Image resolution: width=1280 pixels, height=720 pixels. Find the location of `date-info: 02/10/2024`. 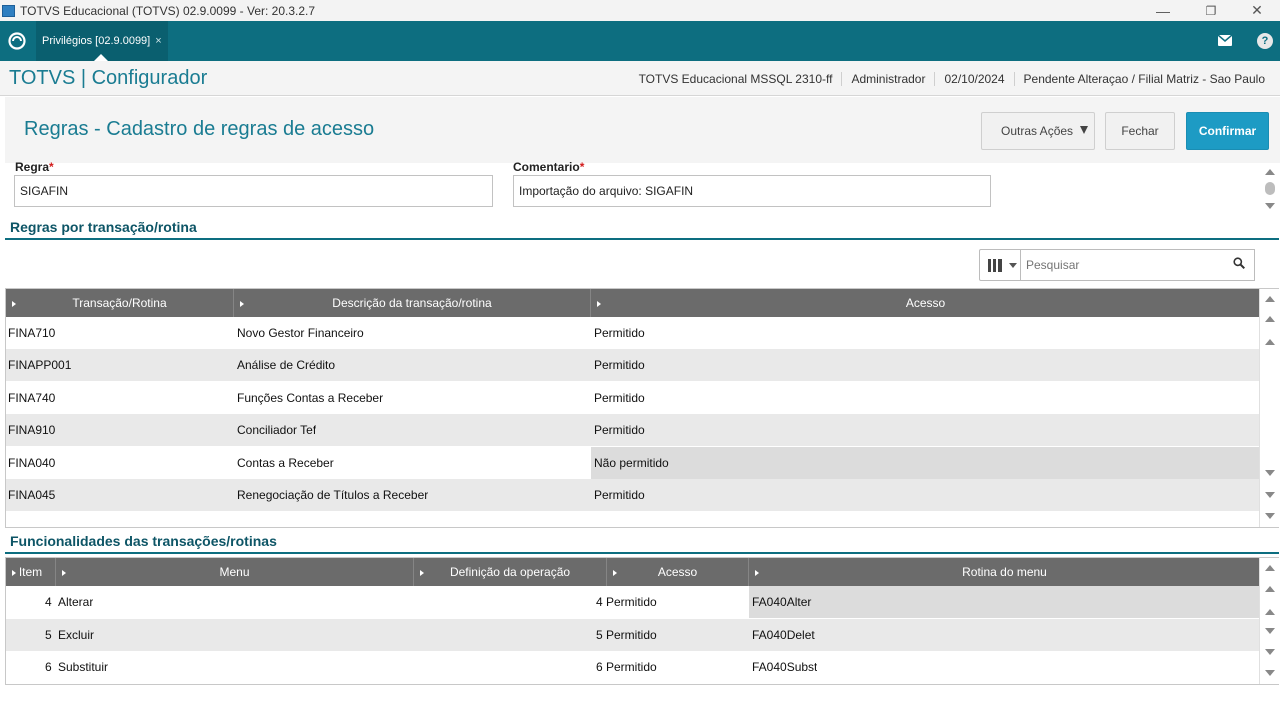

date-info: 02/10/2024 is located at coordinates (973, 78).